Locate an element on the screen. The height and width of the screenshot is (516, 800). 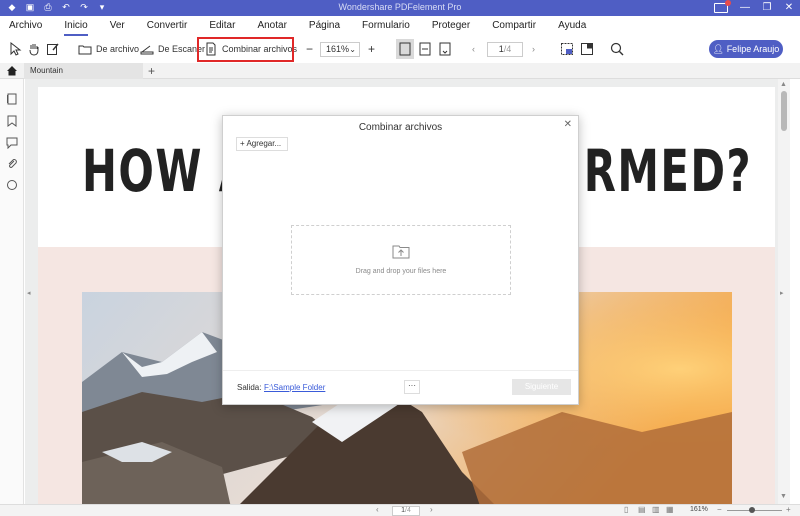
mail-icon is located at coordinates (722, 6).